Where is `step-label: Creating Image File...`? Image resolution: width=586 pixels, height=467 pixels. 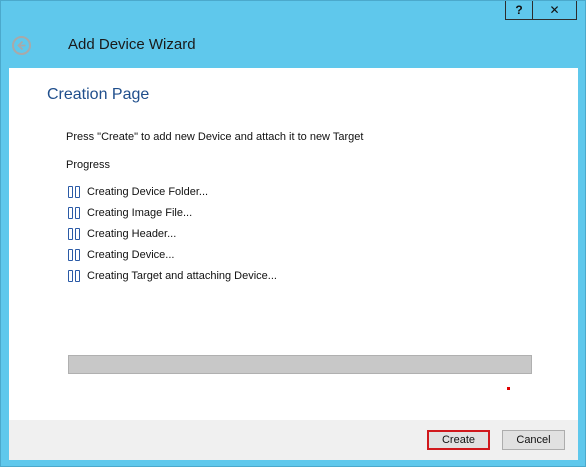 step-label: Creating Image File... is located at coordinates (140, 212).